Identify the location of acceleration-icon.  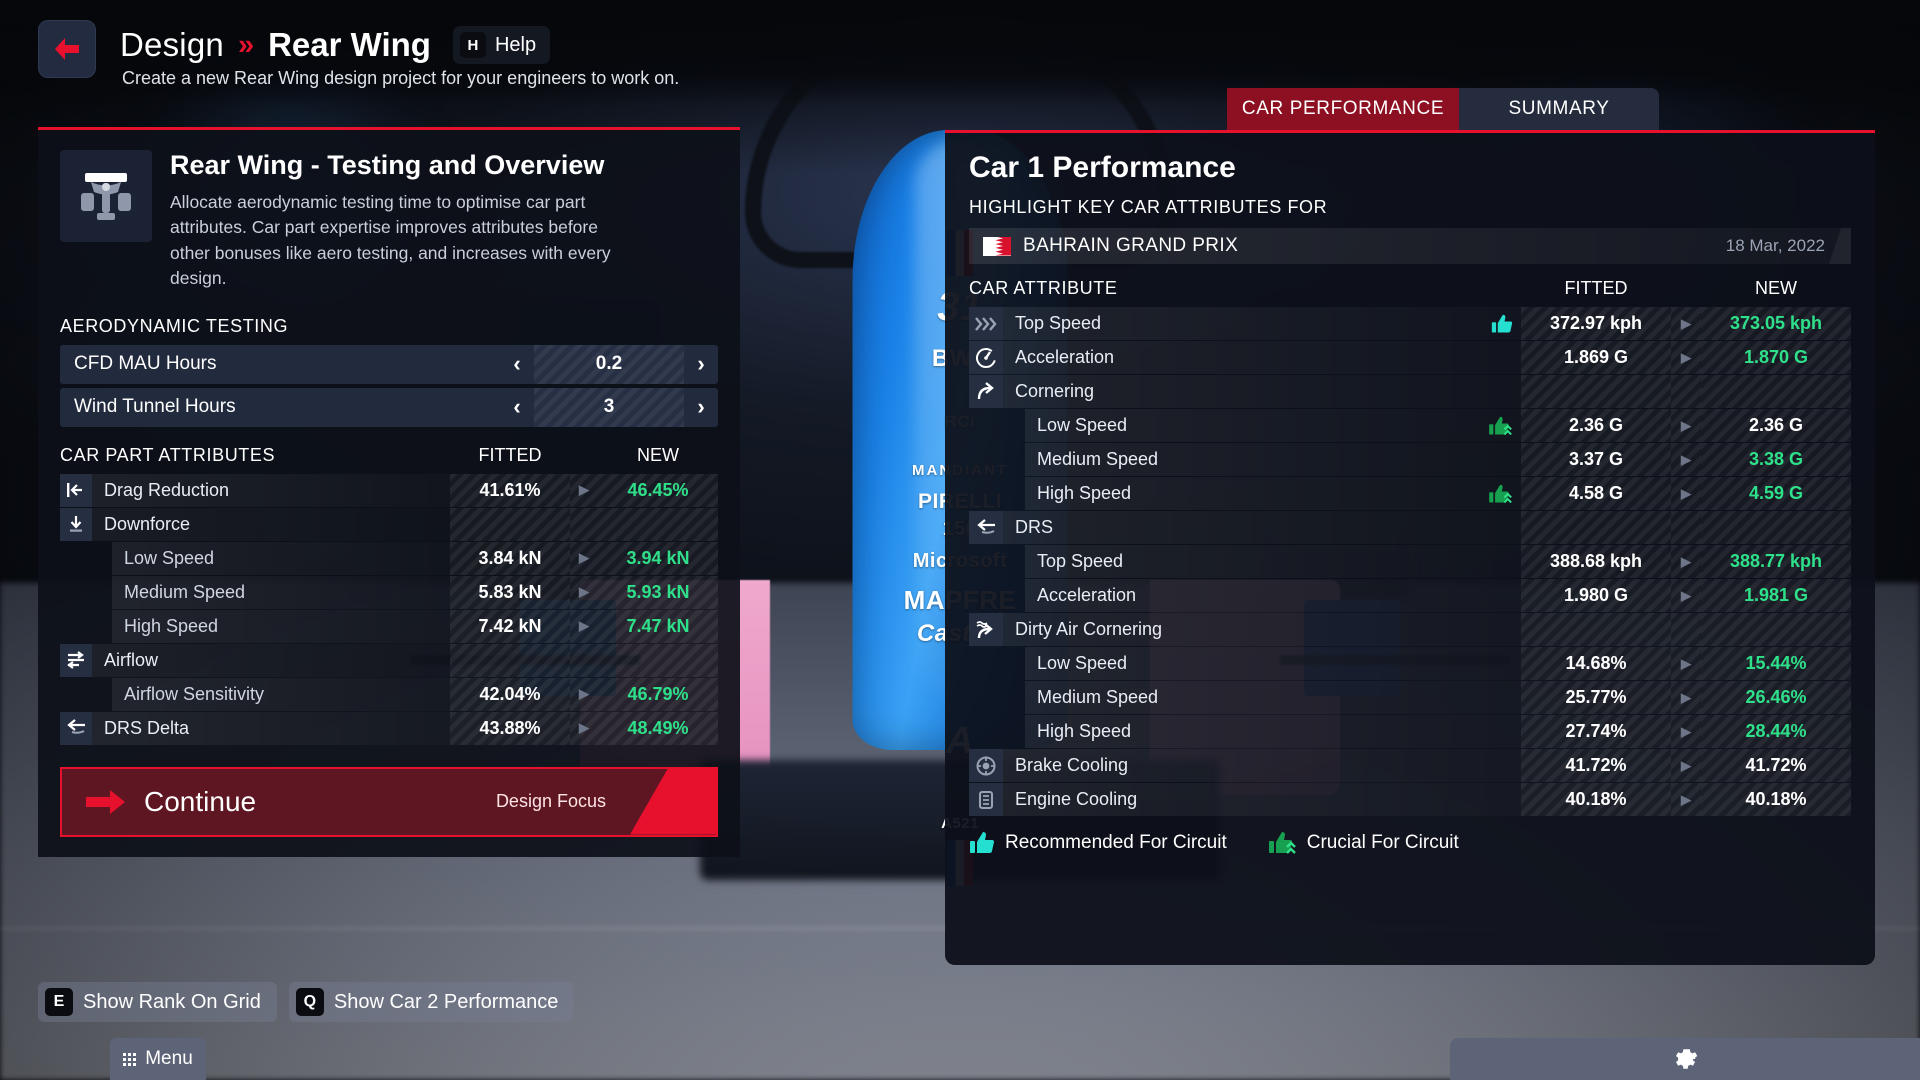
(986, 357).